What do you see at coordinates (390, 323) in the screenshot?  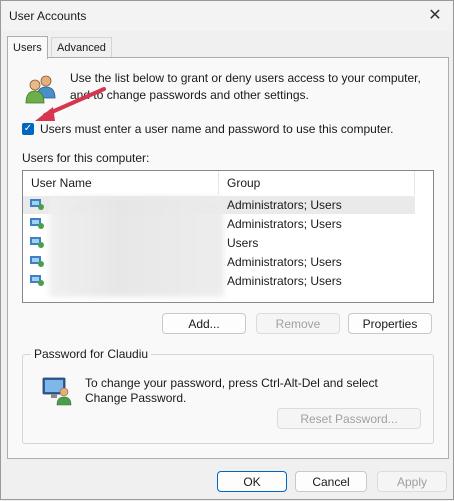 I see `properties-button: Properties` at bounding box center [390, 323].